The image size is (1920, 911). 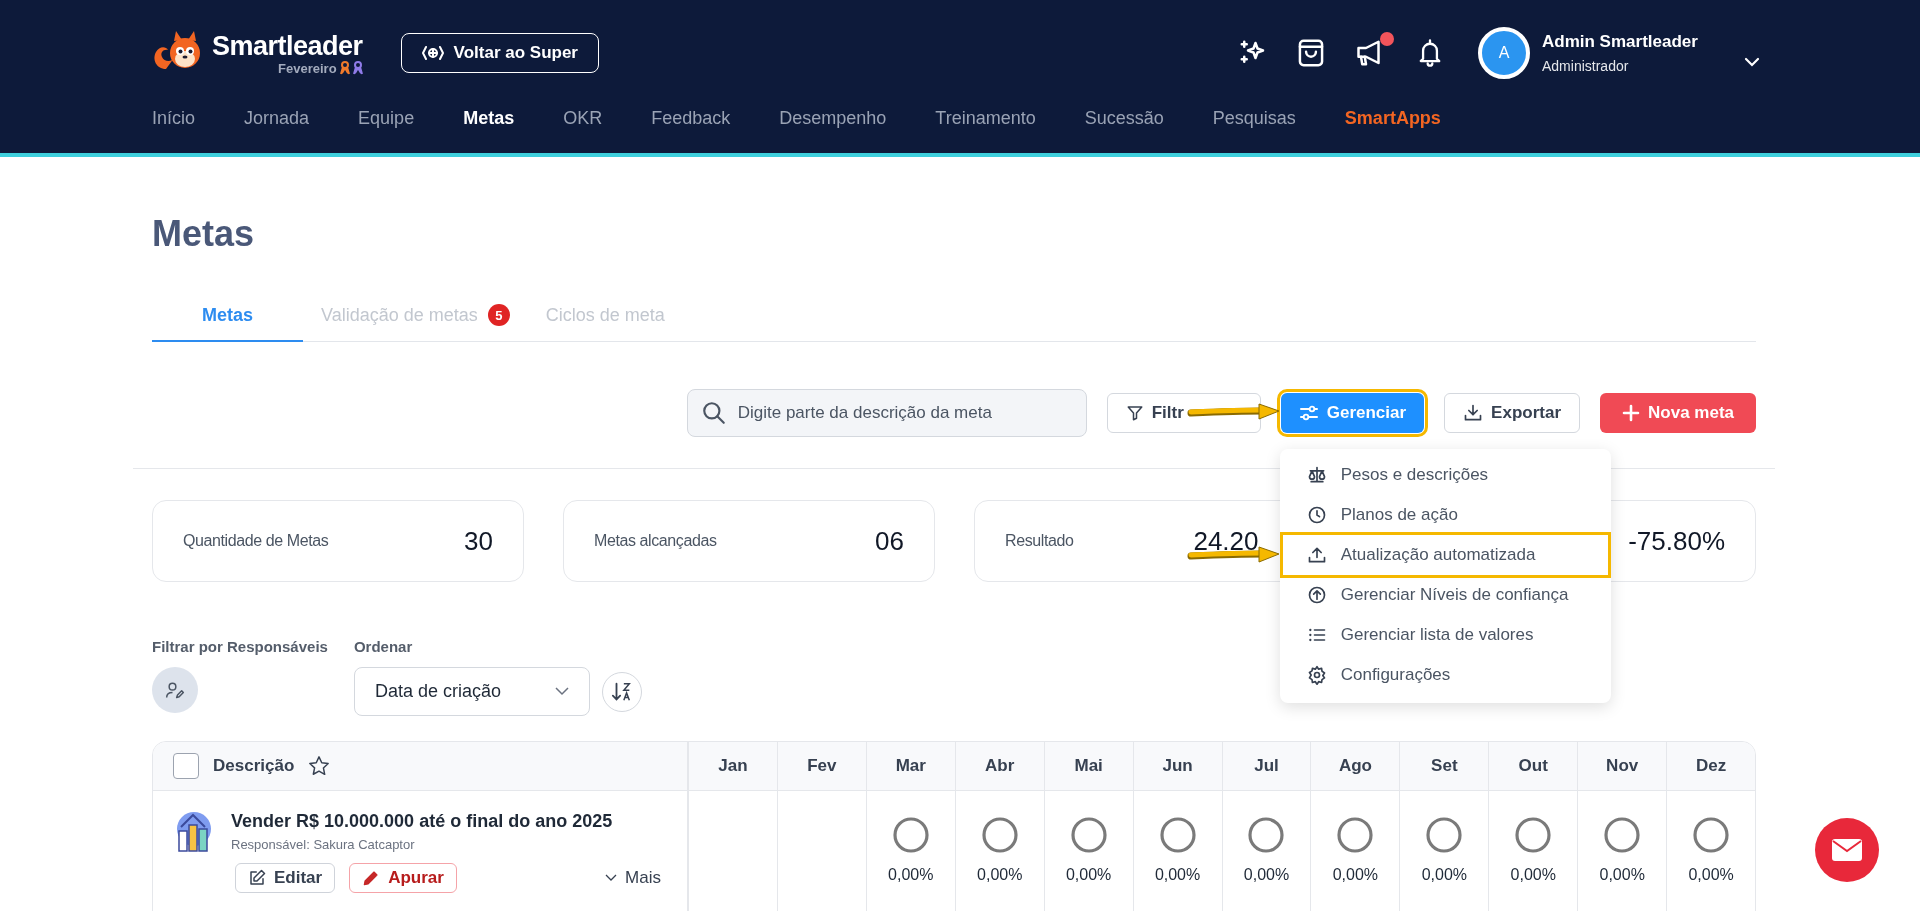 What do you see at coordinates (1512, 413) in the screenshot?
I see `export-button: Exportar` at bounding box center [1512, 413].